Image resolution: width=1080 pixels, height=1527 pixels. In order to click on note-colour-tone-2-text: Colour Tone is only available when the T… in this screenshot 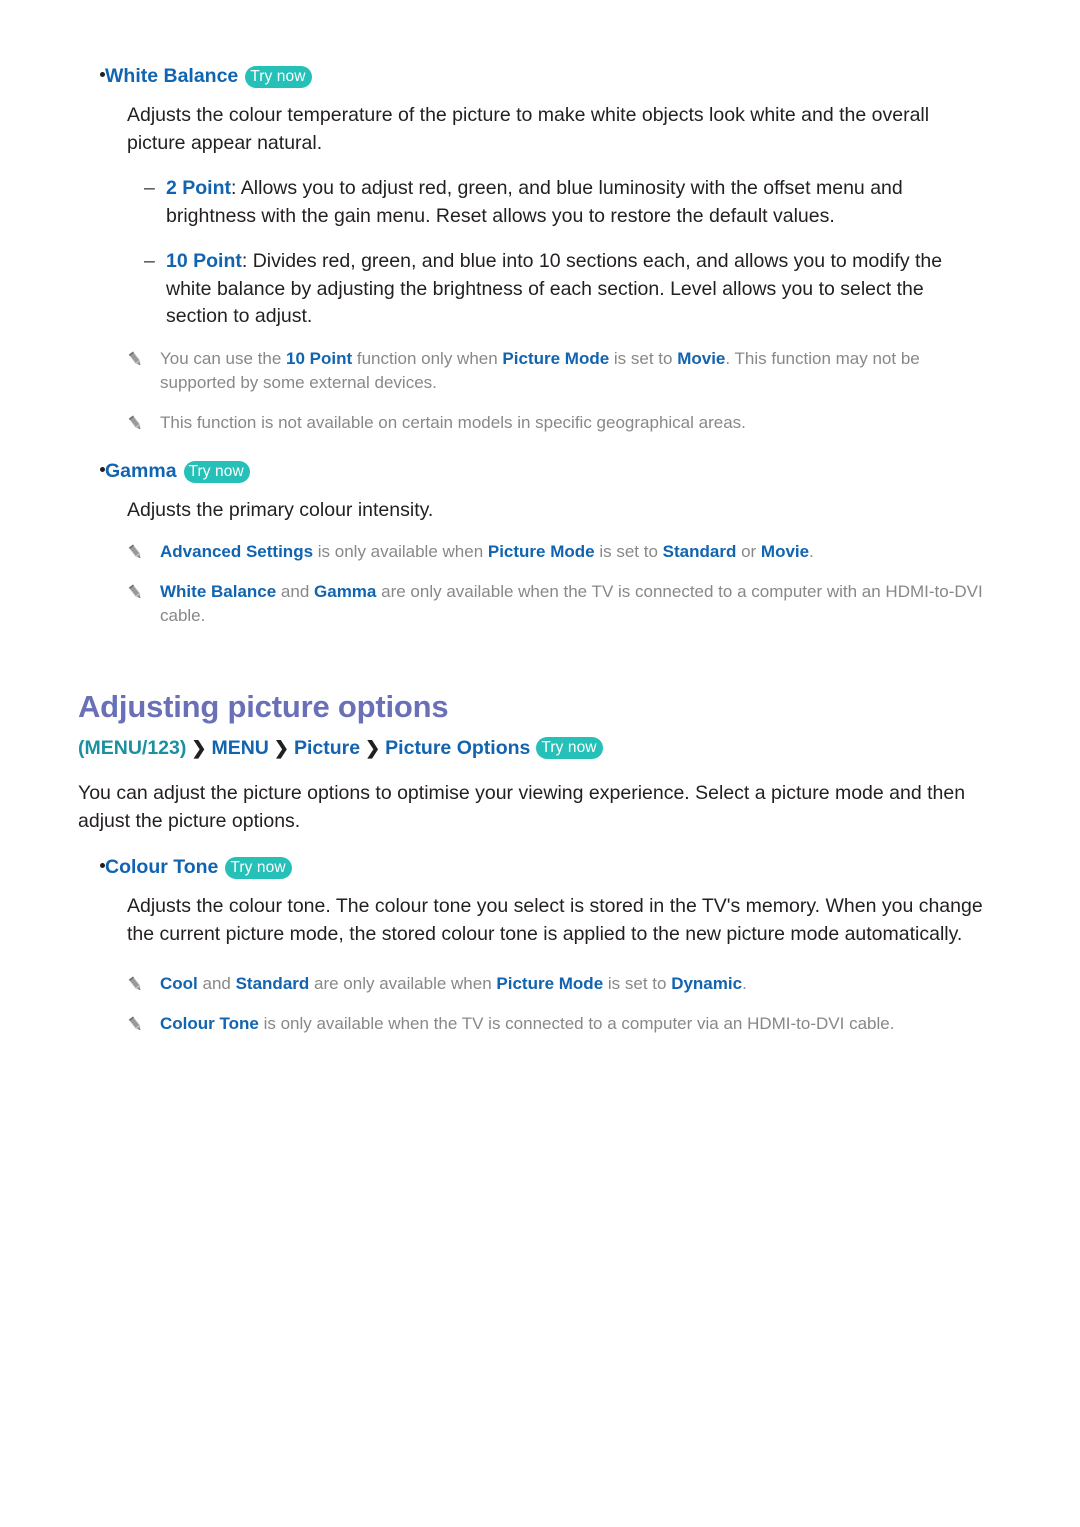, I will do `click(527, 1024)`.